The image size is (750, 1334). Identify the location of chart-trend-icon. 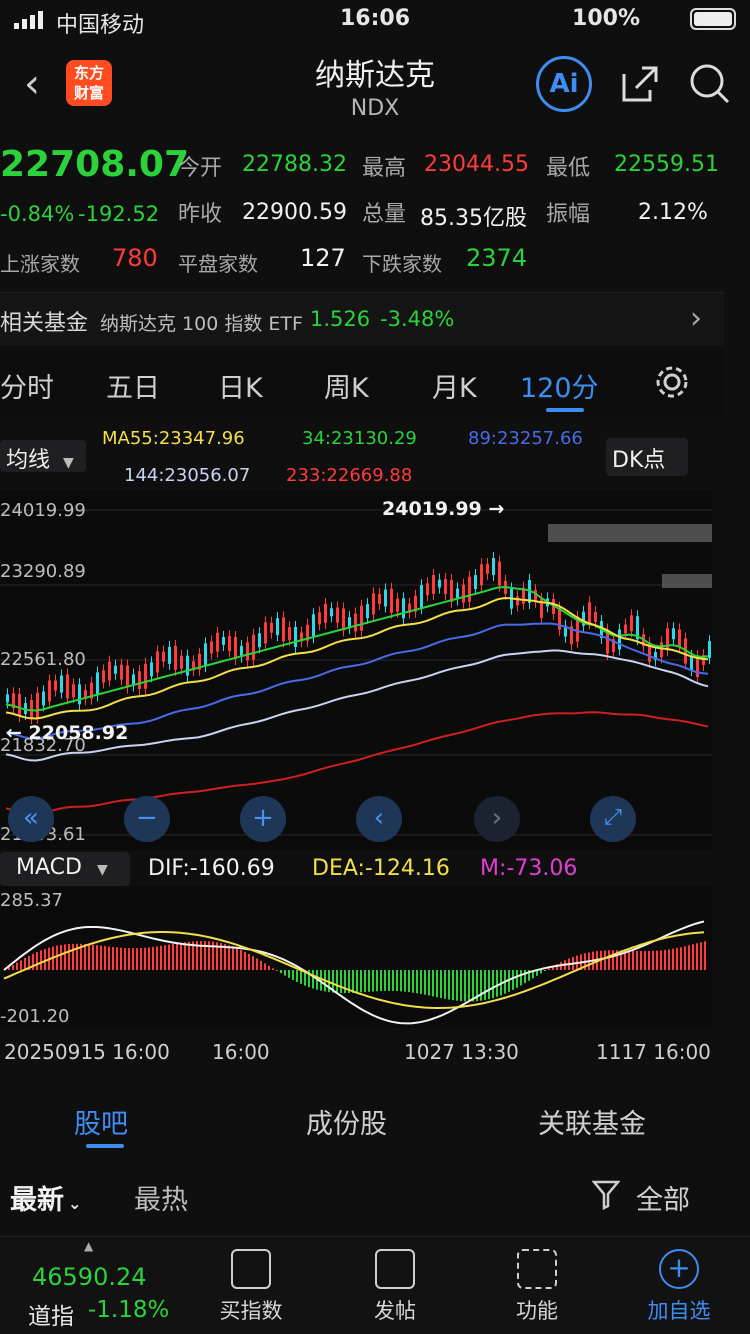
(251, 1269).